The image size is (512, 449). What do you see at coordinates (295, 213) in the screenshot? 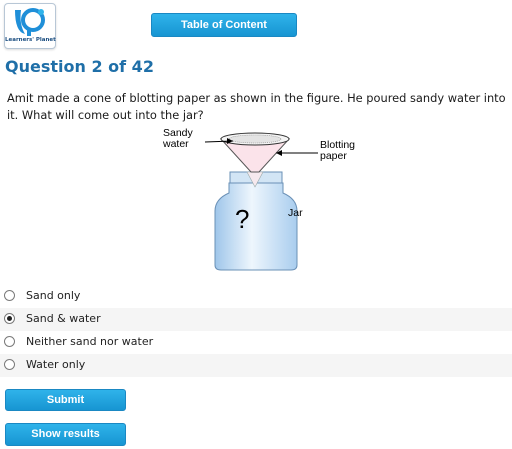
I see `jar-label: Jar` at bounding box center [295, 213].